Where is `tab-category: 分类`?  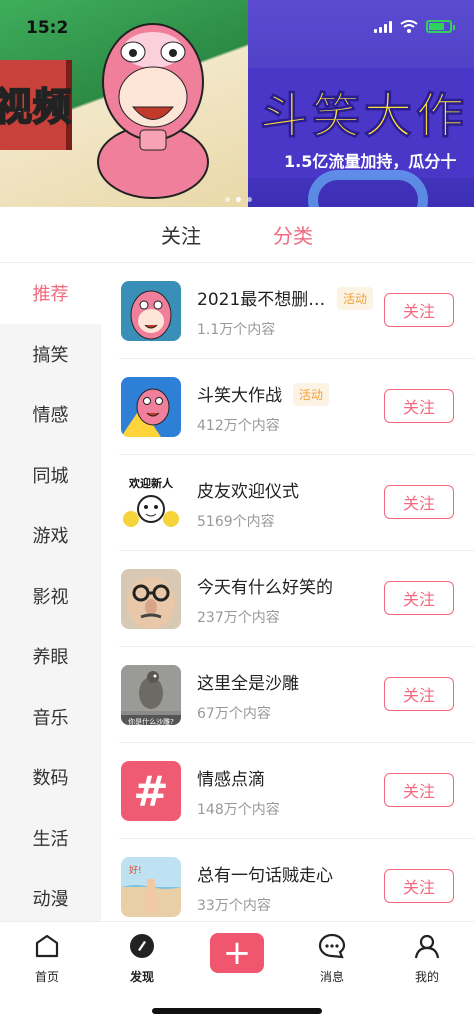
tab-category: 分类 is located at coordinates (293, 234).